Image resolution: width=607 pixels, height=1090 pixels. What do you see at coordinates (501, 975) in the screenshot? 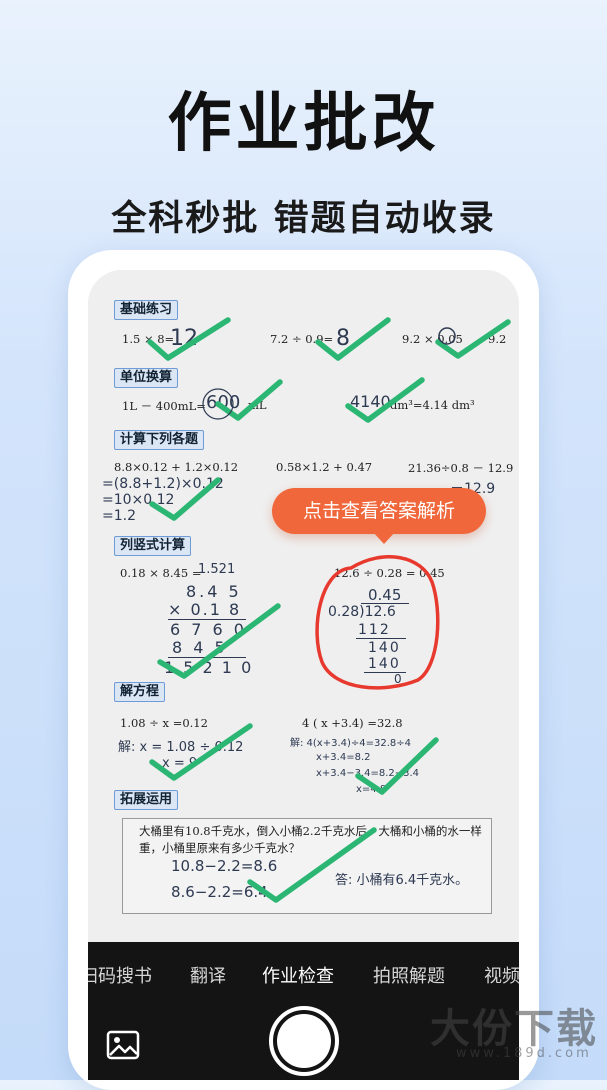
I see `mode-video: 视频` at bounding box center [501, 975].